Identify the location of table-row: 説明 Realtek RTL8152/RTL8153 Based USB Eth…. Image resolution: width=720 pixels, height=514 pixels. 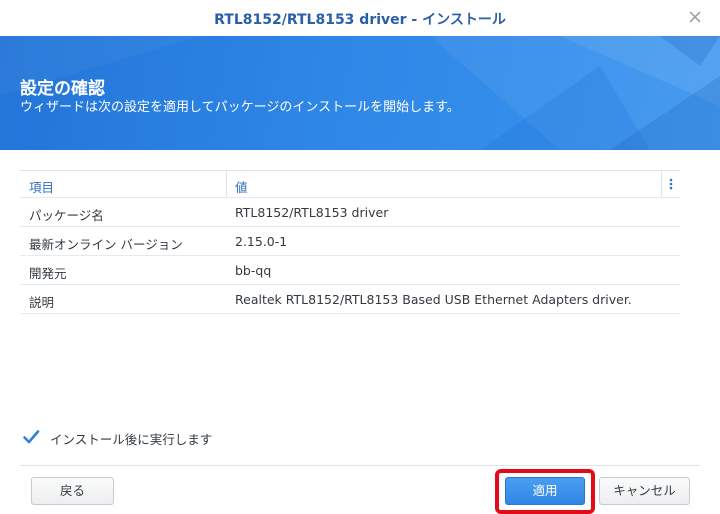
(350, 299).